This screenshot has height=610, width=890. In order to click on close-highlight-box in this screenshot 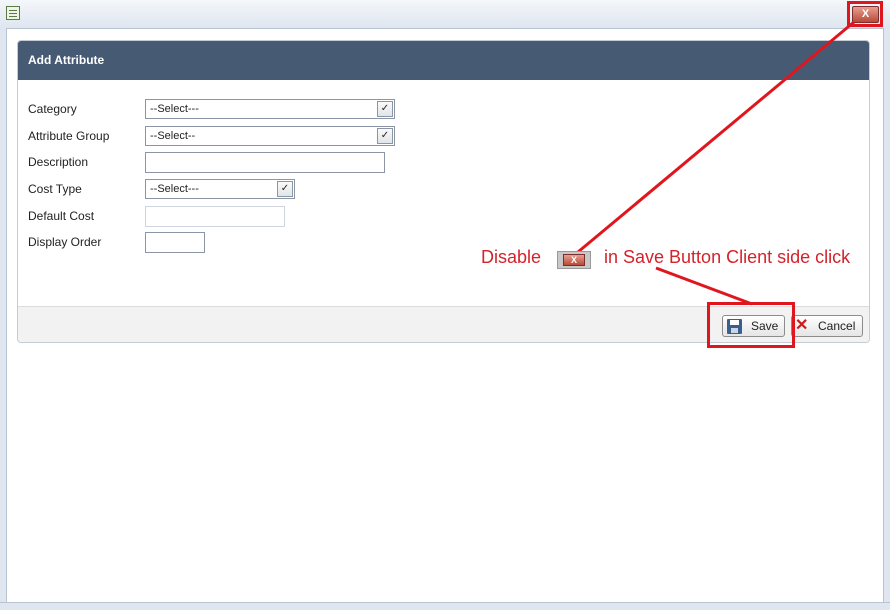, I will do `click(865, 14)`.